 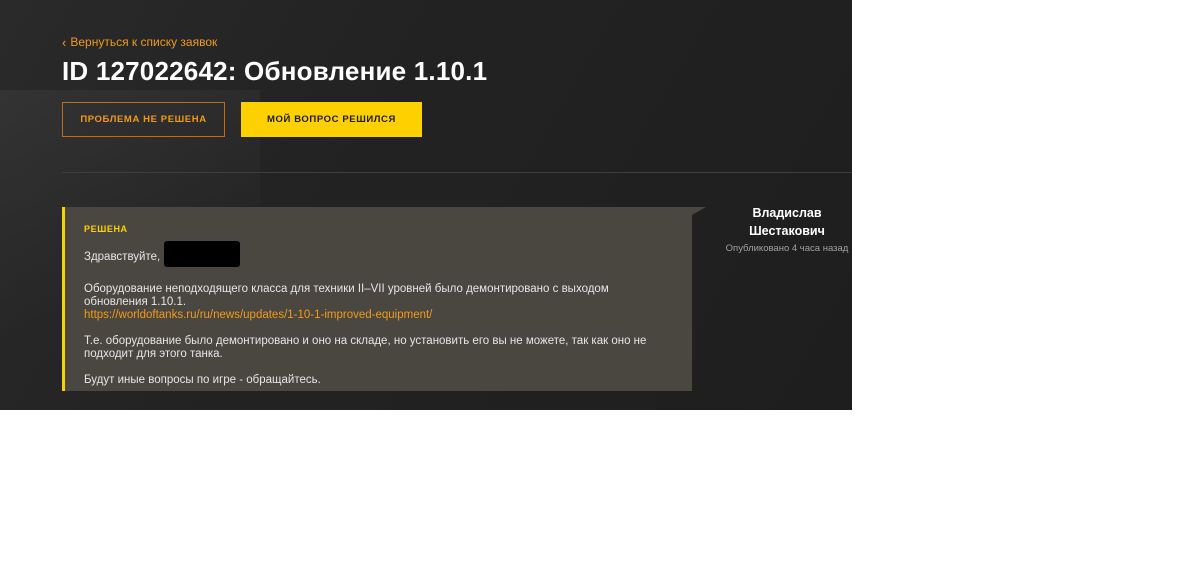 I want to click on published-time: Опубликовано 4 часа назад, so click(x=787, y=248).